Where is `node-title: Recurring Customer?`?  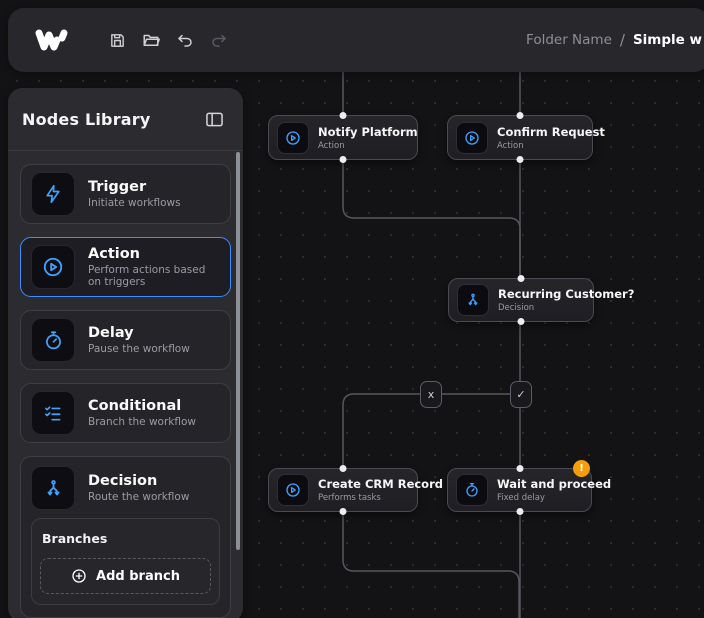
node-title: Recurring Customer? is located at coordinates (566, 294).